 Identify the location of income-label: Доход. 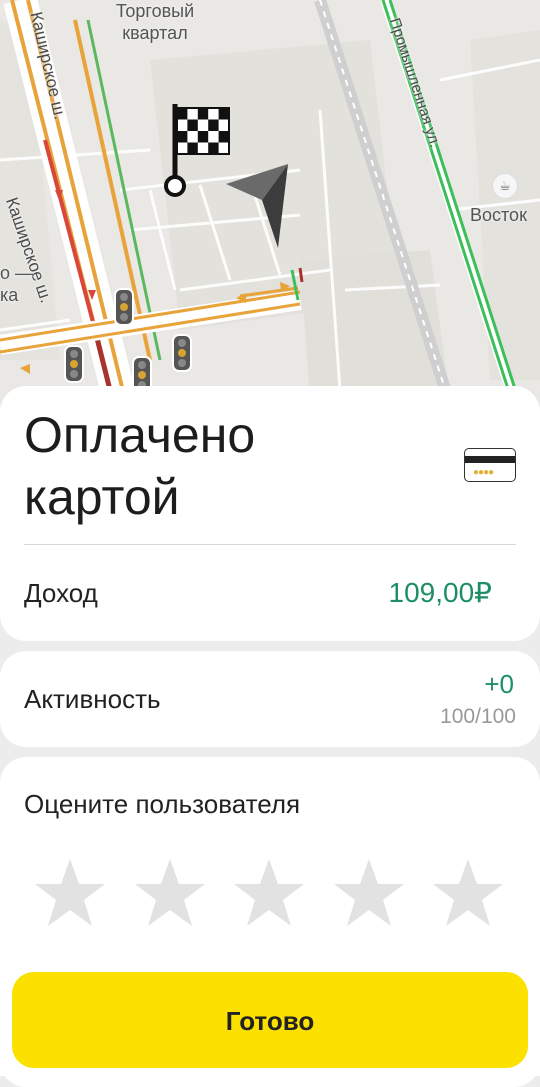
(61, 593).